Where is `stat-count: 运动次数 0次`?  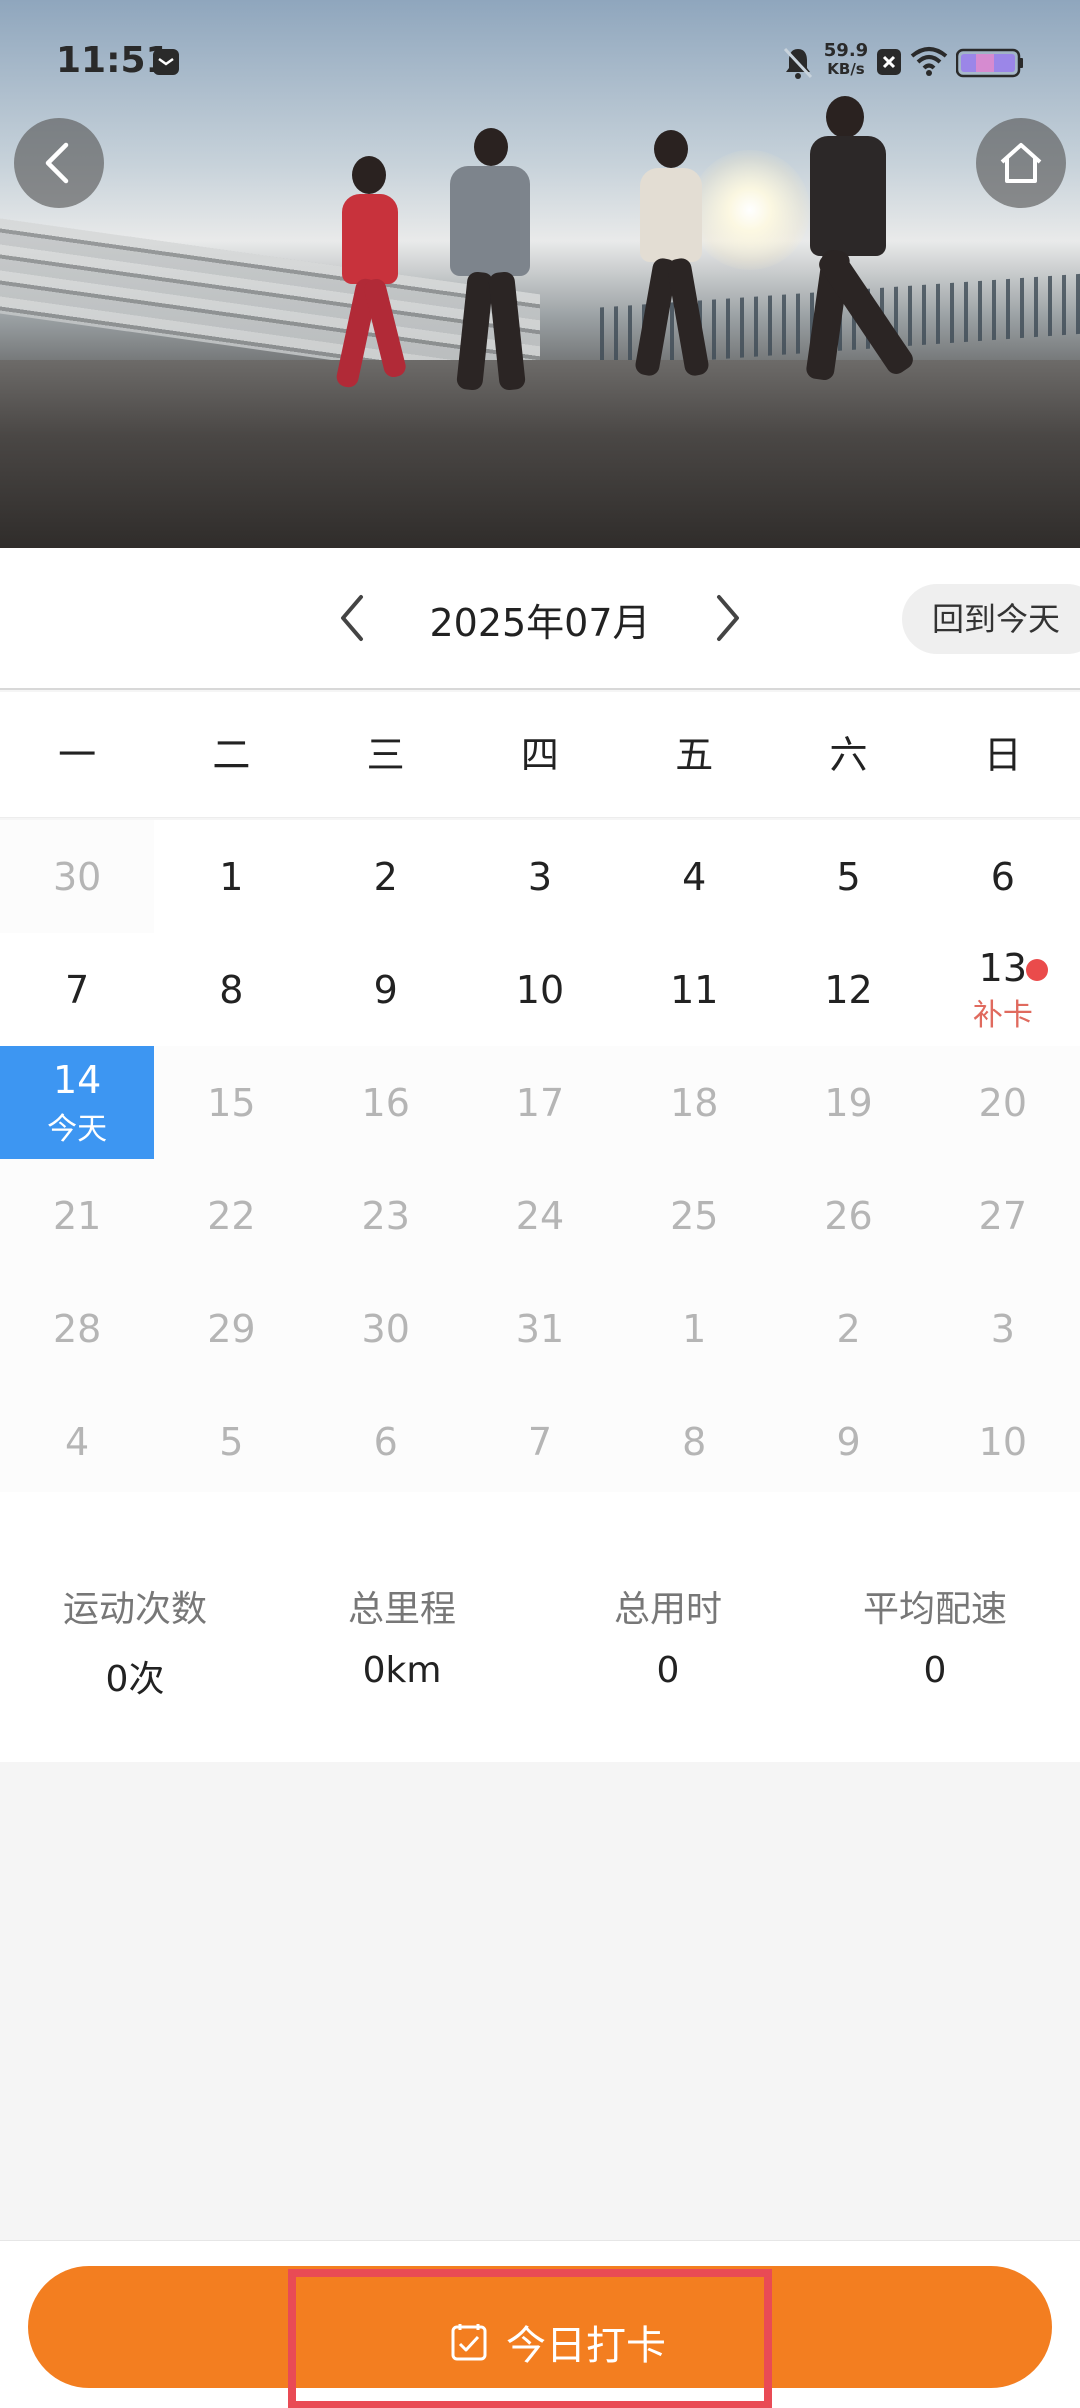
stat-count: 运动次数 0次 is located at coordinates (135, 1641).